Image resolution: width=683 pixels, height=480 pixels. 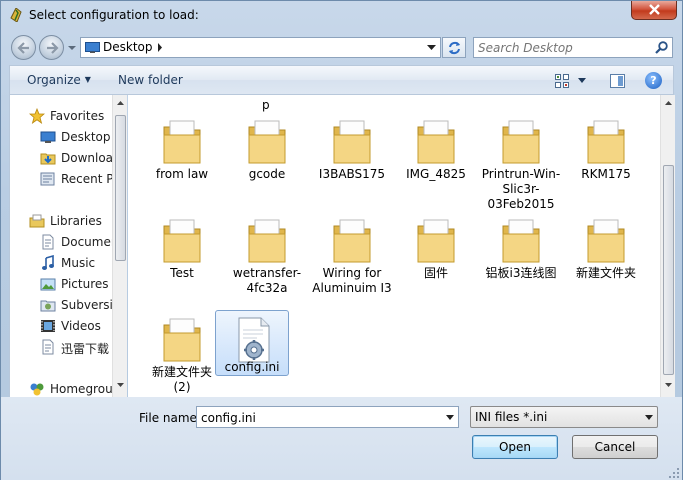 I want to click on address-bar: Desktop, so click(x=260, y=47).